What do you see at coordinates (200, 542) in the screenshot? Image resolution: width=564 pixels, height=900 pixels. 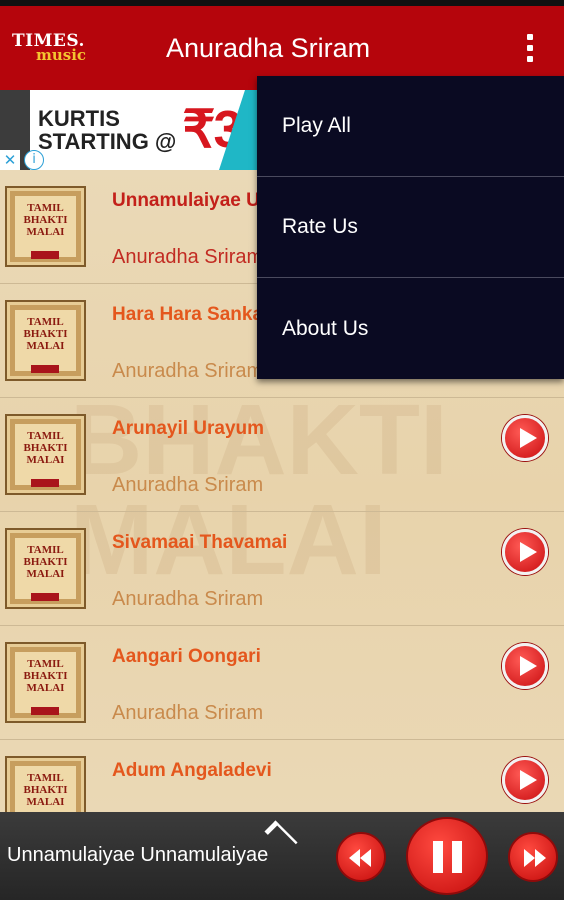 I see `song-title: Sivamaai Thavamai` at bounding box center [200, 542].